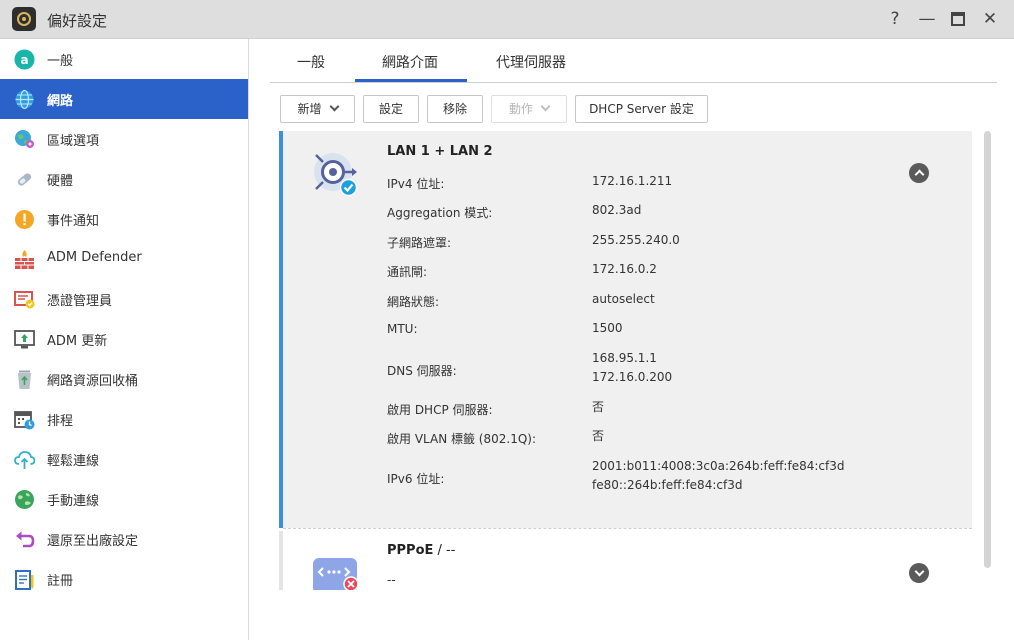 This screenshot has width=1014, height=640. Describe the element at coordinates (93, 541) in the screenshot. I see `sidebar-item-label: 還原至出廠設定` at that location.